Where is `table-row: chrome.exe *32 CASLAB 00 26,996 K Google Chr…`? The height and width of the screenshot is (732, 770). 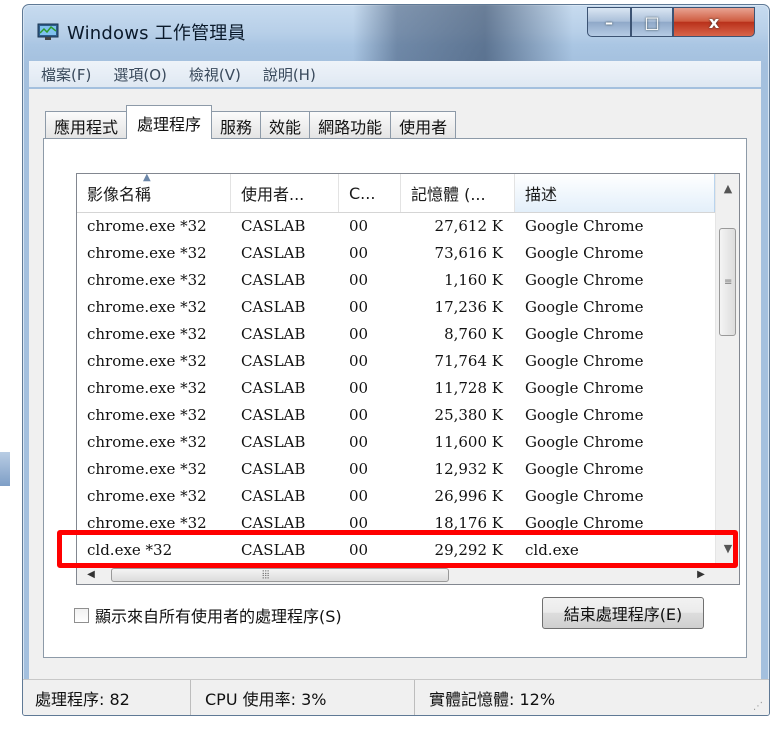 table-row: chrome.exe *32 CASLAB 00 26,996 K Google Chr… is located at coordinates (396, 495).